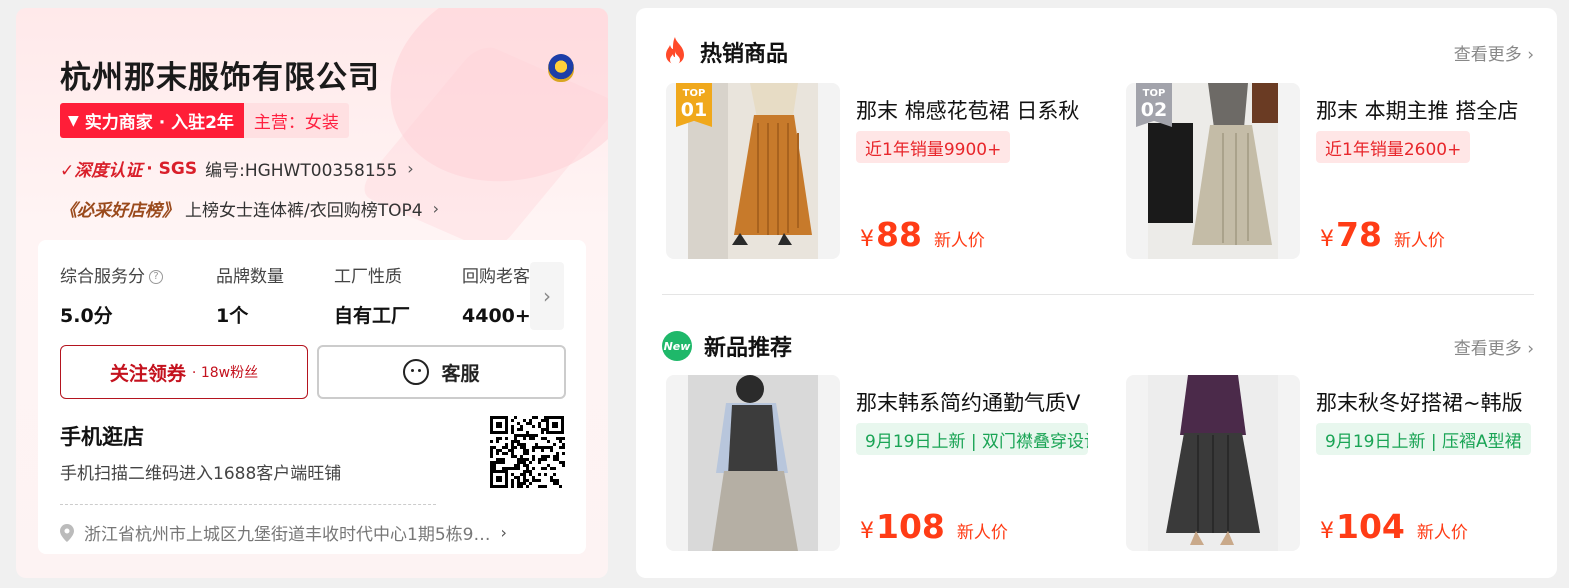 The height and width of the screenshot is (588, 1569). What do you see at coordinates (118, 295) in the screenshot?
I see `stat-service-score: 综合服务分? 5.0分` at bounding box center [118, 295].